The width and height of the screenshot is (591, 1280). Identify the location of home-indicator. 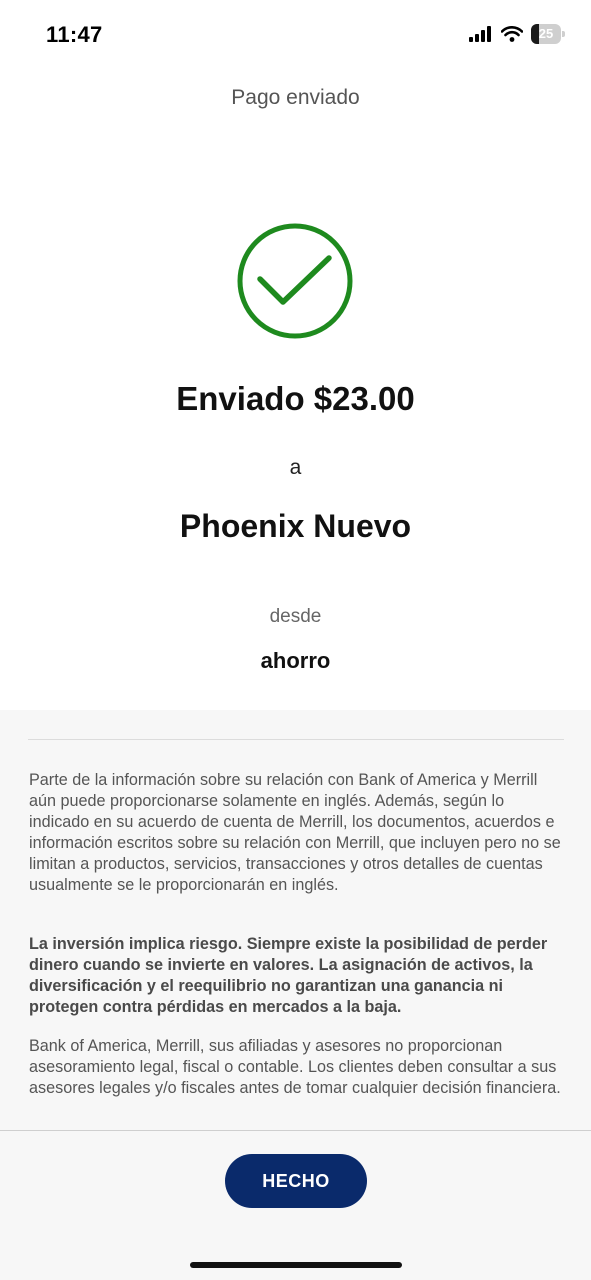
(296, 1265).